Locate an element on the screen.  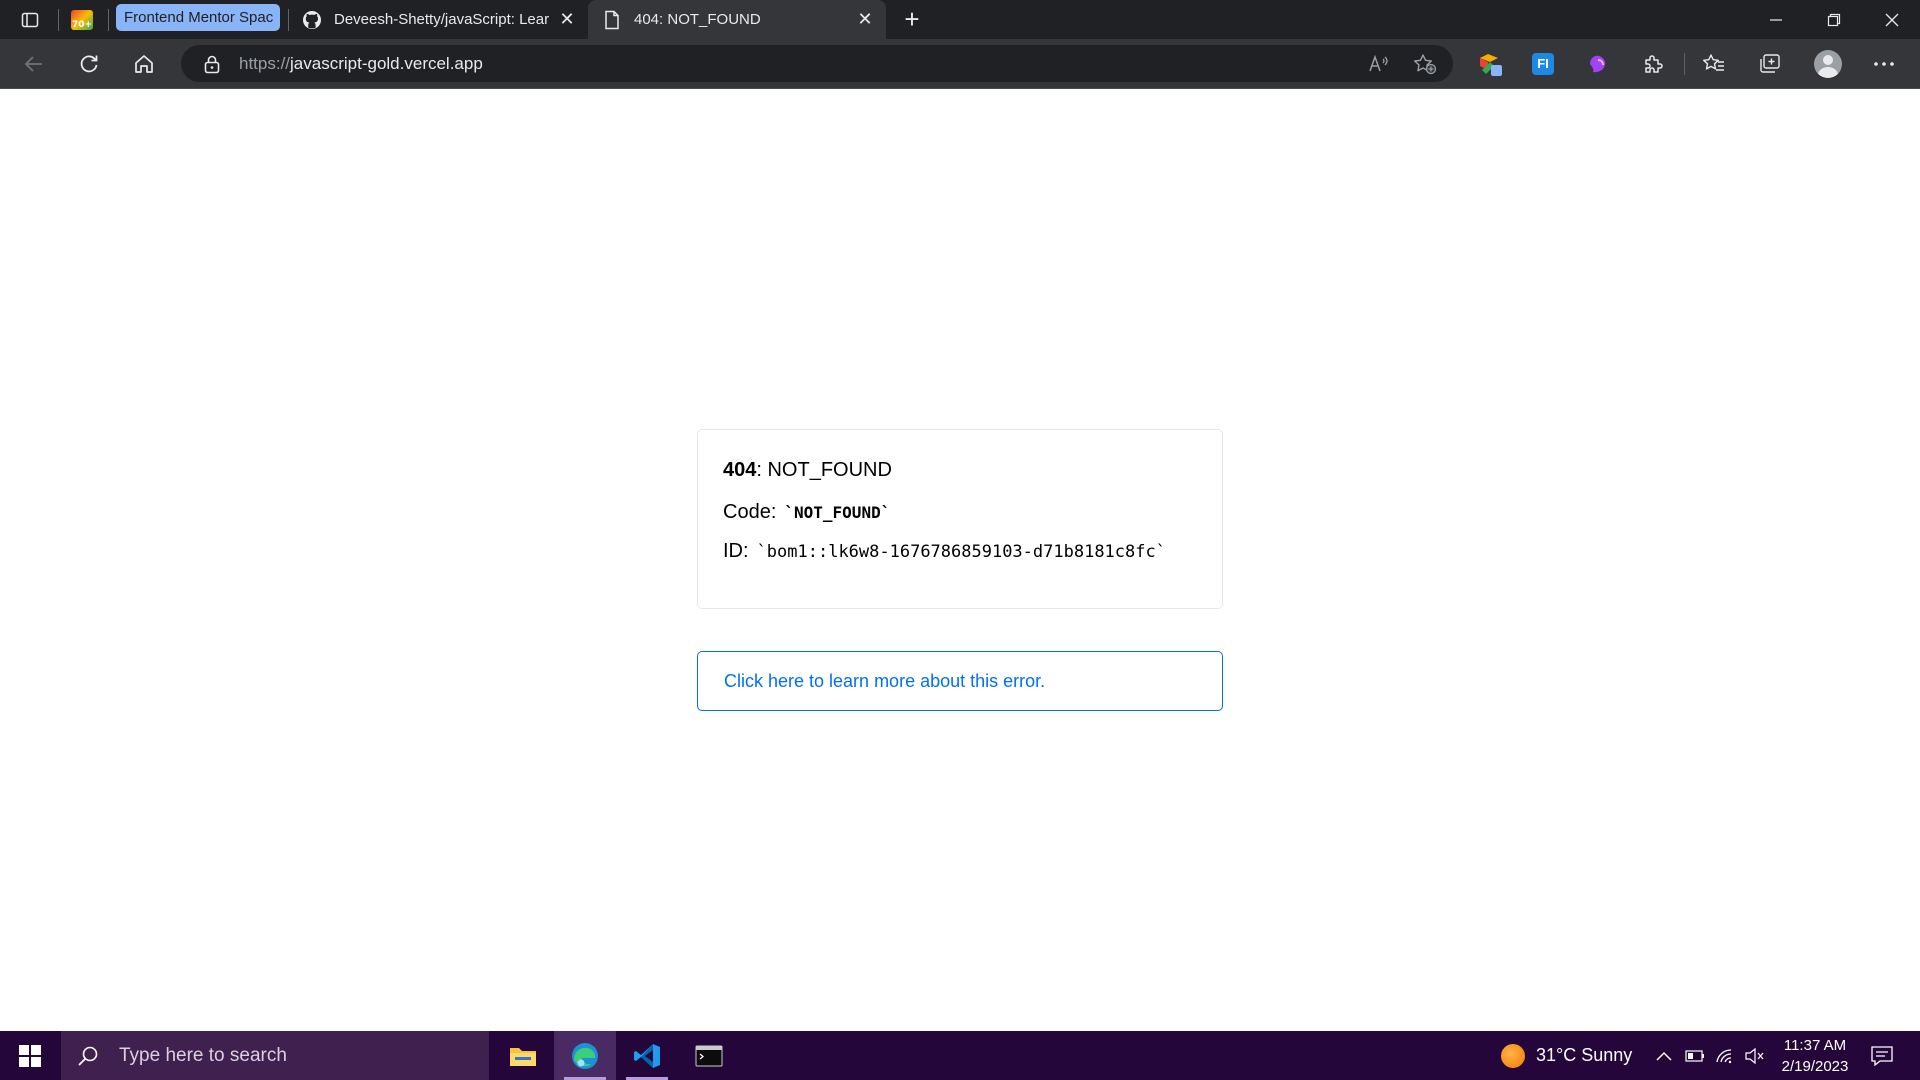
sun-icon is located at coordinates (1513, 1055).